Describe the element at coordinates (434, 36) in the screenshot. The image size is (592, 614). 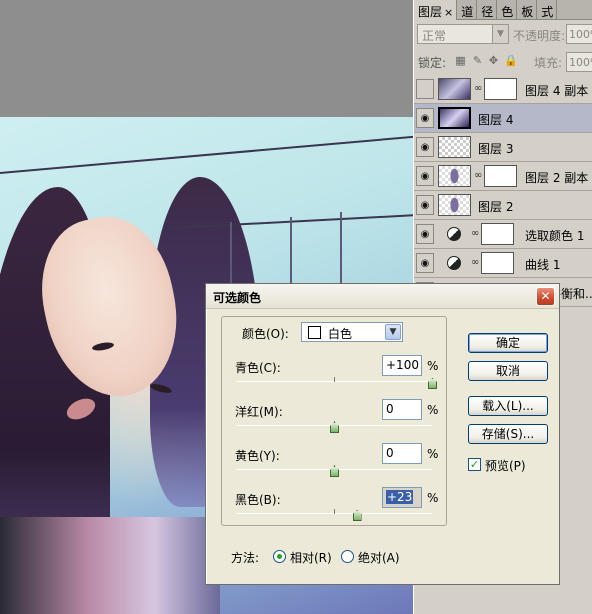
I see `blend-mode-value: 正常` at that location.